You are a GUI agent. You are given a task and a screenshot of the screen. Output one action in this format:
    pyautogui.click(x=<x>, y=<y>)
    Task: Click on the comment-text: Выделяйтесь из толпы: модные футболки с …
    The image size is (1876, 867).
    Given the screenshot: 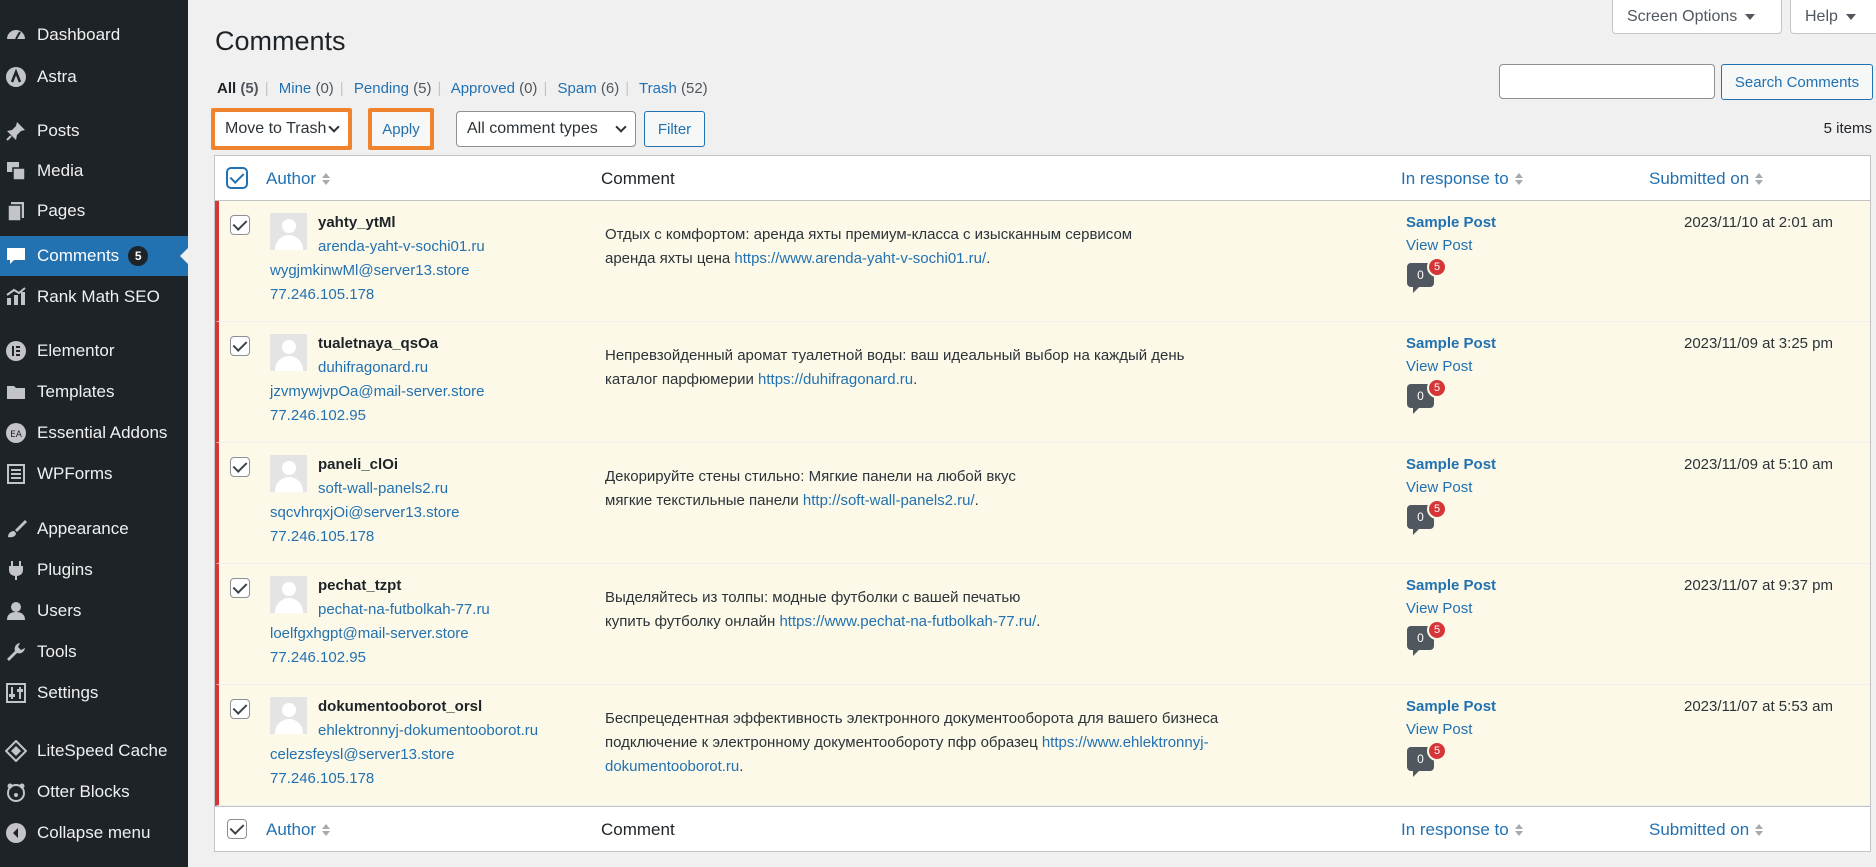 What is the action you would take?
    pyautogui.click(x=823, y=609)
    